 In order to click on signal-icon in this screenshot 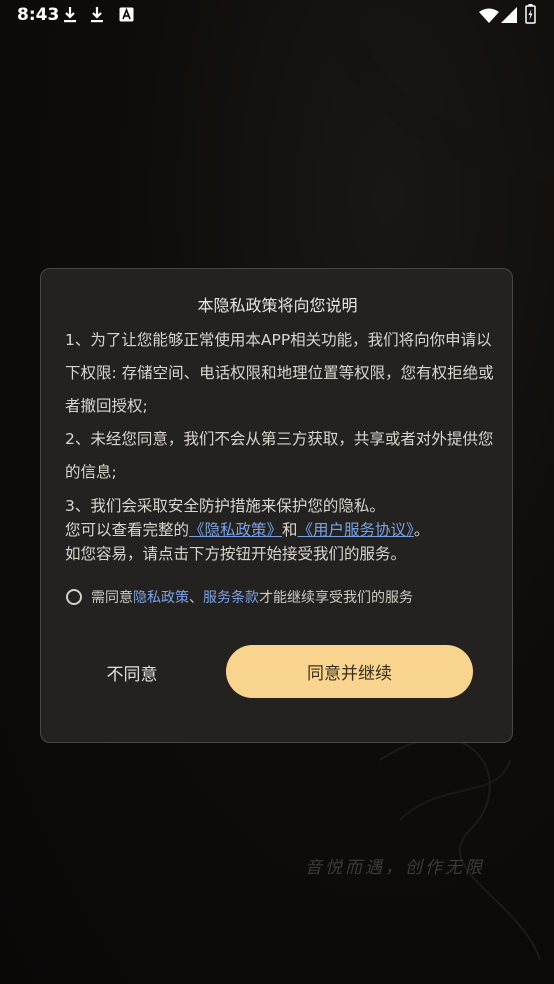, I will do `click(509, 15)`.